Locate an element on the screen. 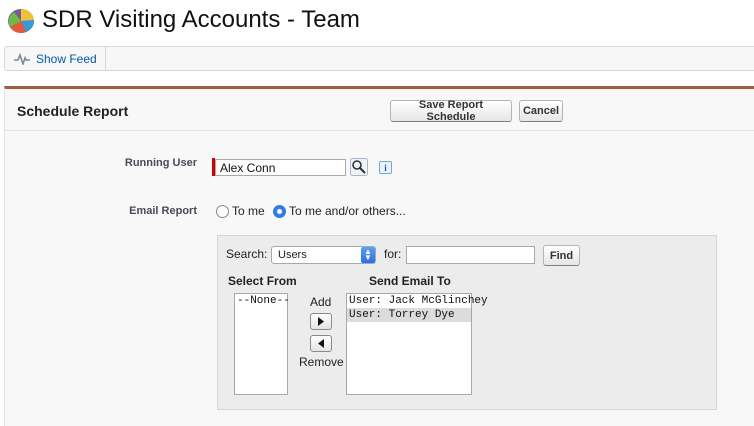  radio-to-me-and-others is located at coordinates (279, 211).